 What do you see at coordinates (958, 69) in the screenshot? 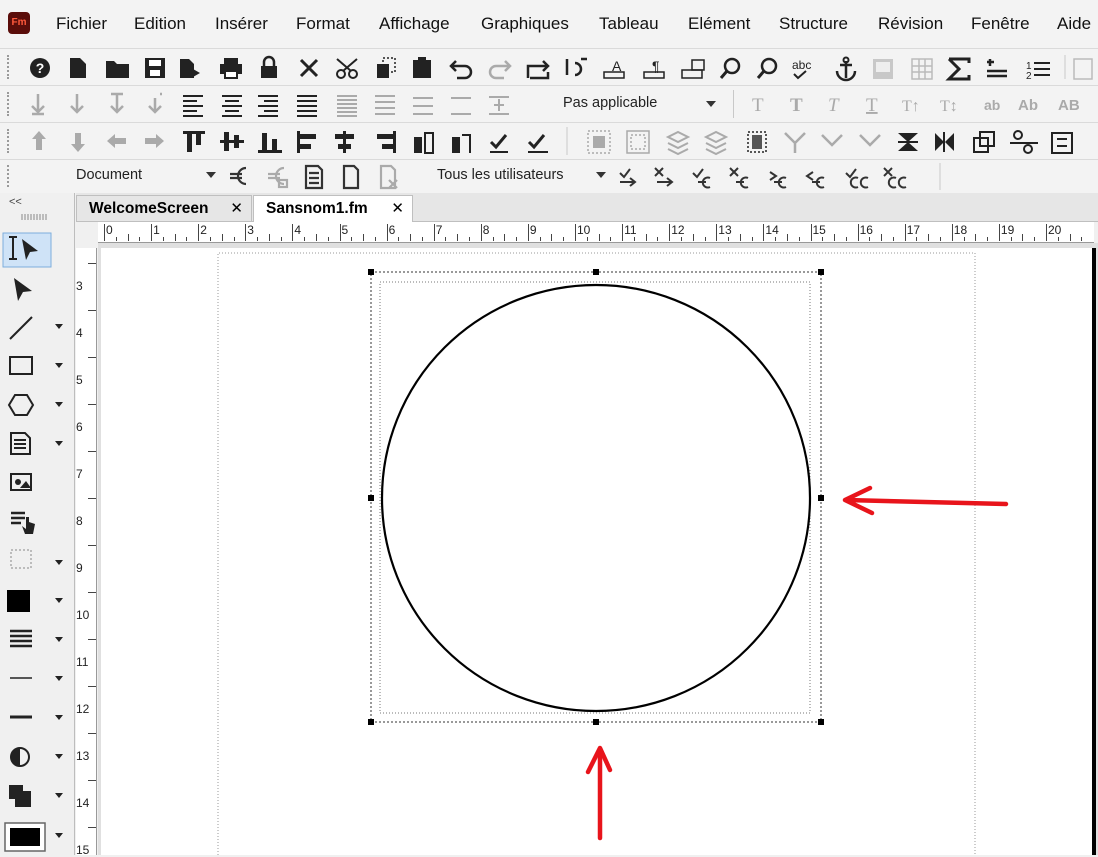
I see `sigma-icon` at bounding box center [958, 69].